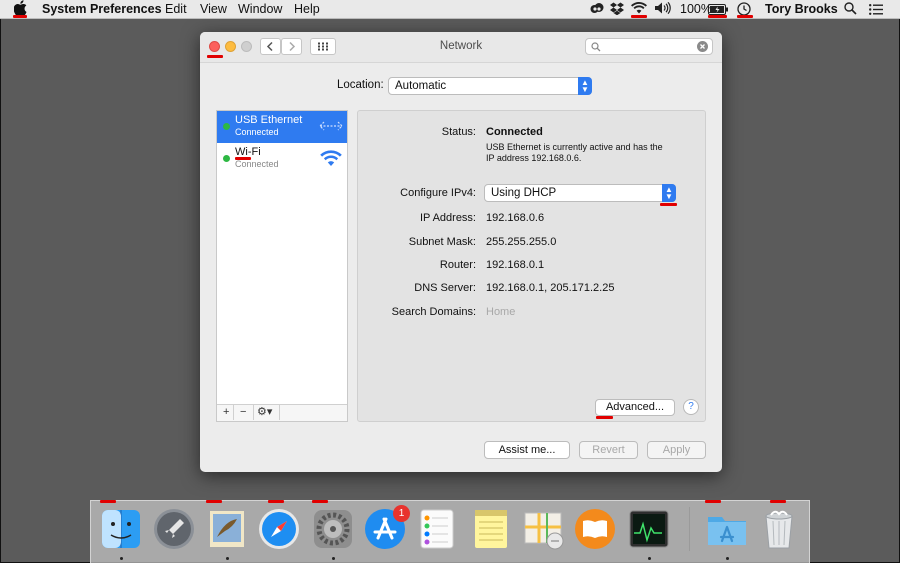 This screenshot has height=563, width=900. I want to click on safari-icon, so click(279, 529).